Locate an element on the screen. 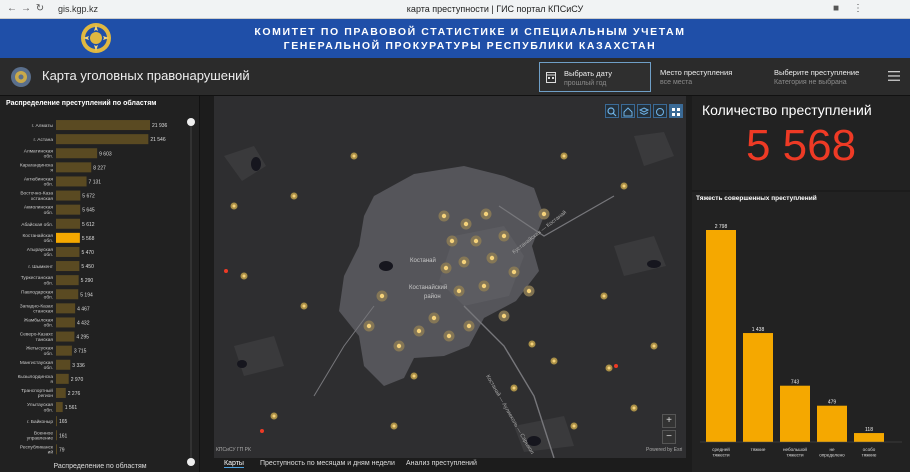  tab-monthly: Преступность по месяцам и дням недели is located at coordinates (327, 463).